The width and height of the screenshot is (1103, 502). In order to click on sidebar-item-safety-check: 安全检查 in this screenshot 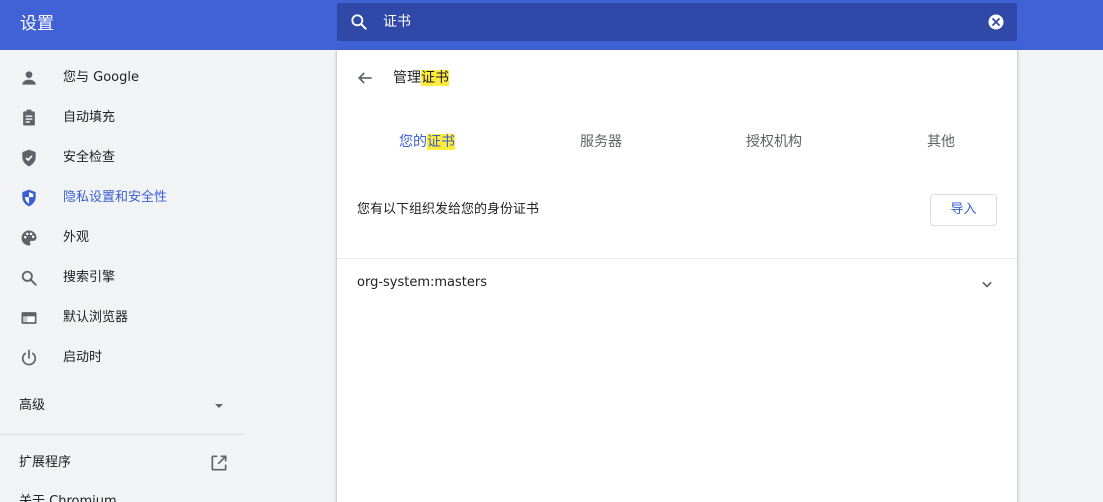, I will do `click(122, 158)`.